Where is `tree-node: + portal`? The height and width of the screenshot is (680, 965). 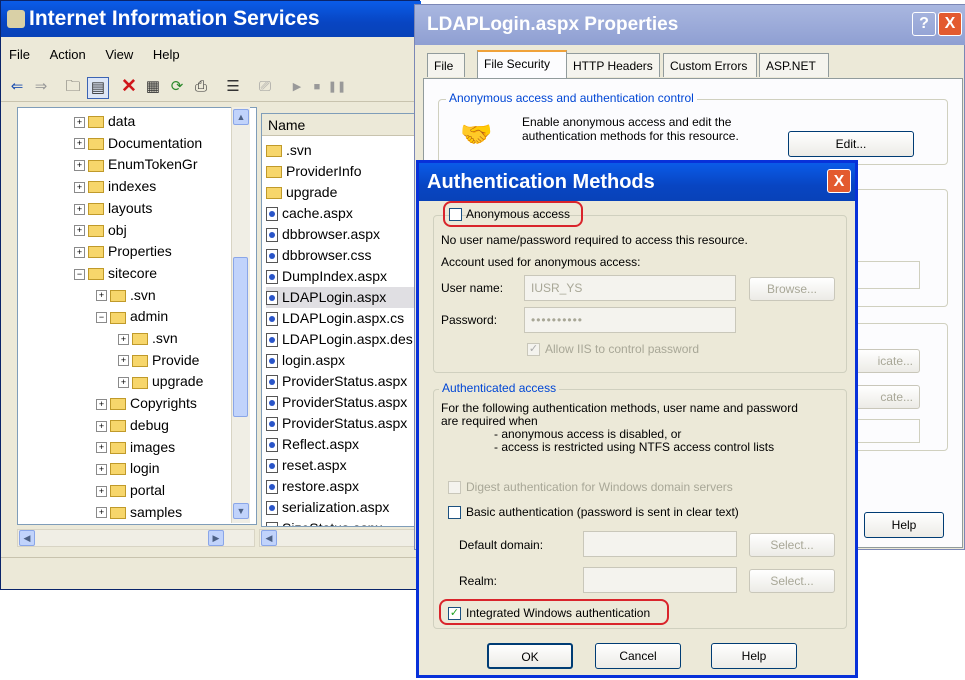 tree-node: + portal is located at coordinates (130, 490).